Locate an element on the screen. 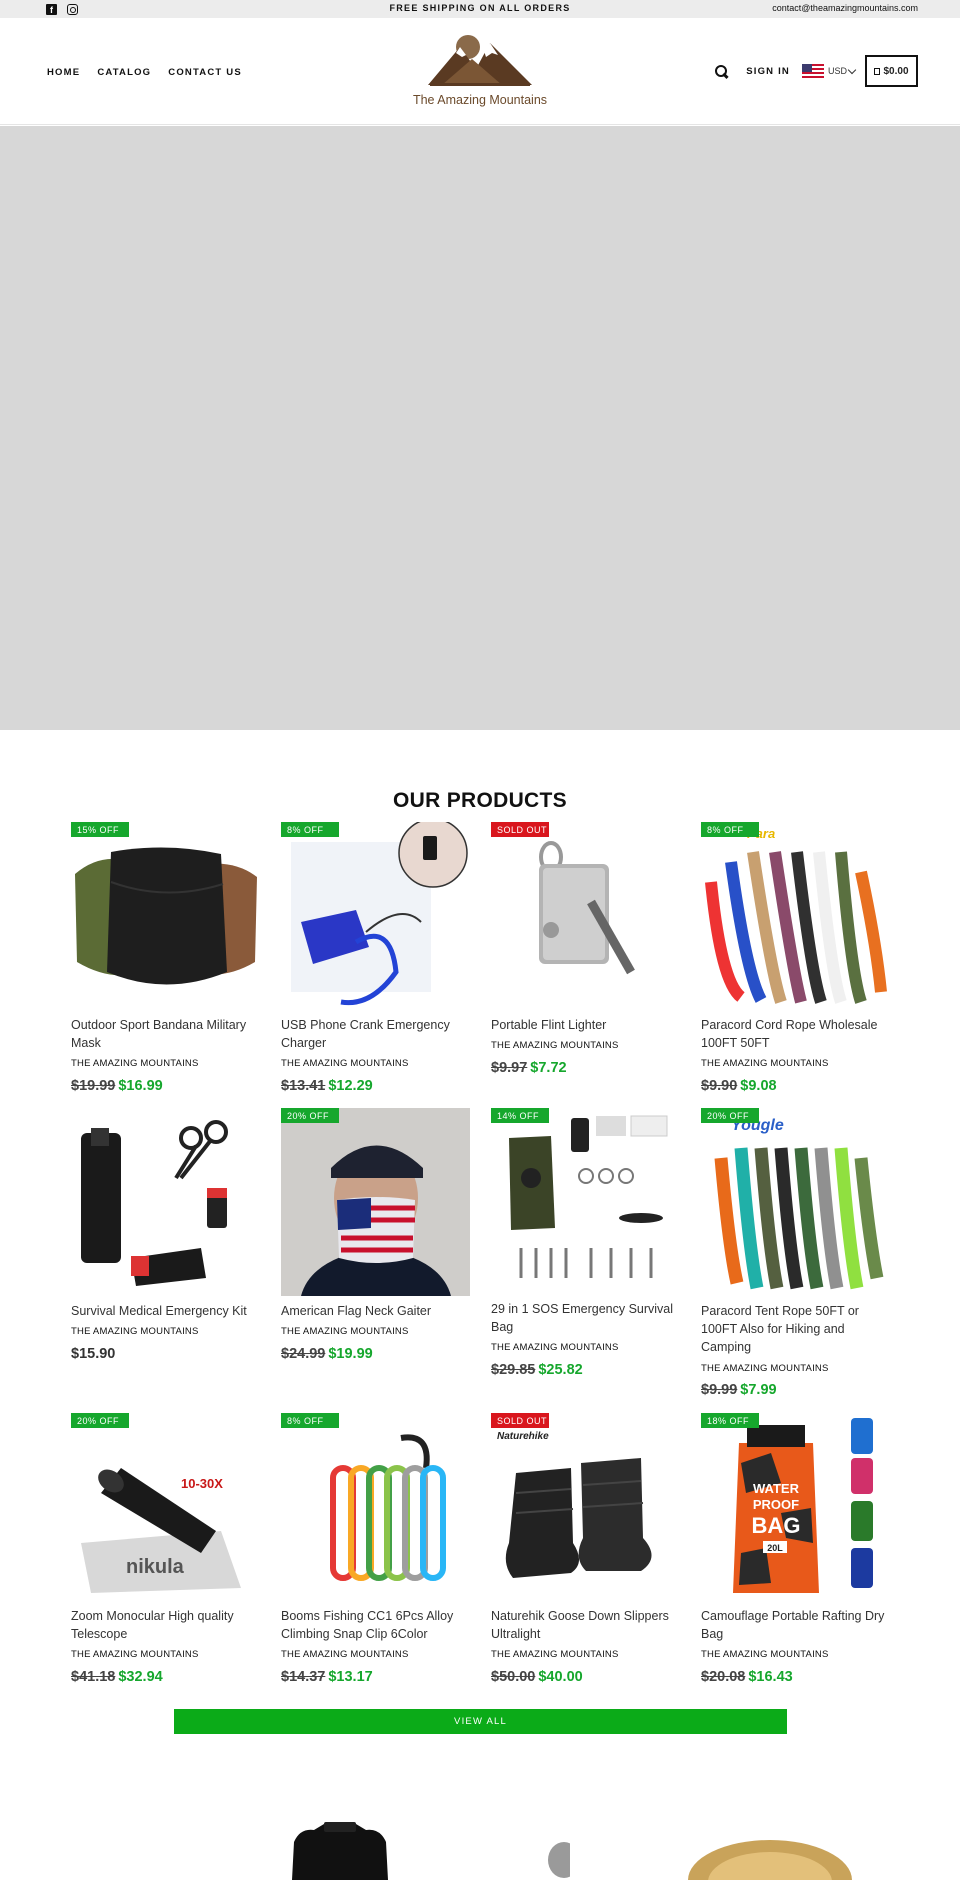  product-price: $13.41 $12.29 is located at coordinates (327, 1086).